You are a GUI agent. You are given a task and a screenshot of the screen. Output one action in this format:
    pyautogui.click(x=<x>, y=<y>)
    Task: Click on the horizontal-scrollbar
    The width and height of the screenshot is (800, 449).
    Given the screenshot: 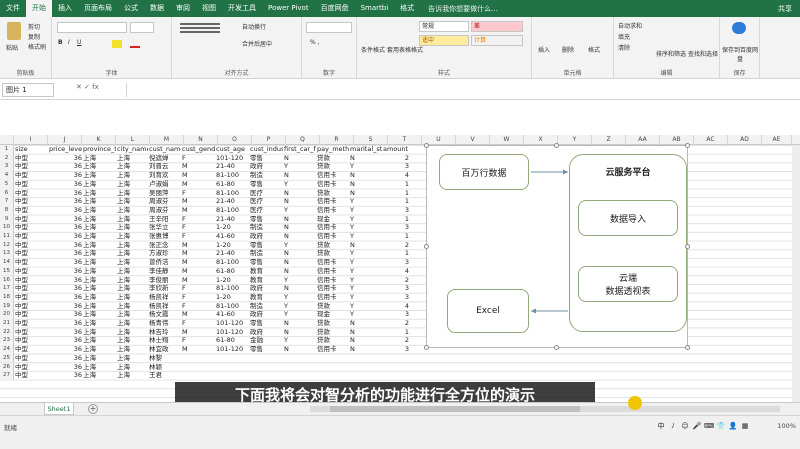 What is the action you would take?
    pyautogui.click(x=545, y=409)
    